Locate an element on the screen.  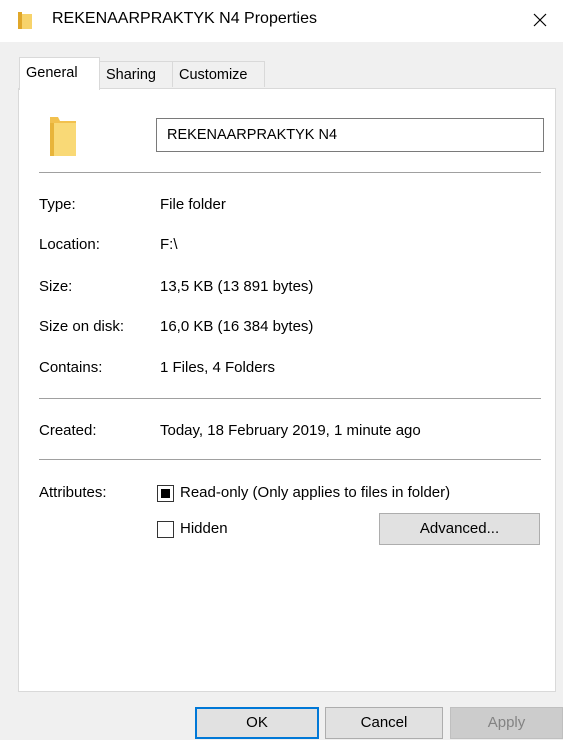
size-on-disk-value: 16,0 KB (16 384 bytes) is located at coordinates (237, 326).